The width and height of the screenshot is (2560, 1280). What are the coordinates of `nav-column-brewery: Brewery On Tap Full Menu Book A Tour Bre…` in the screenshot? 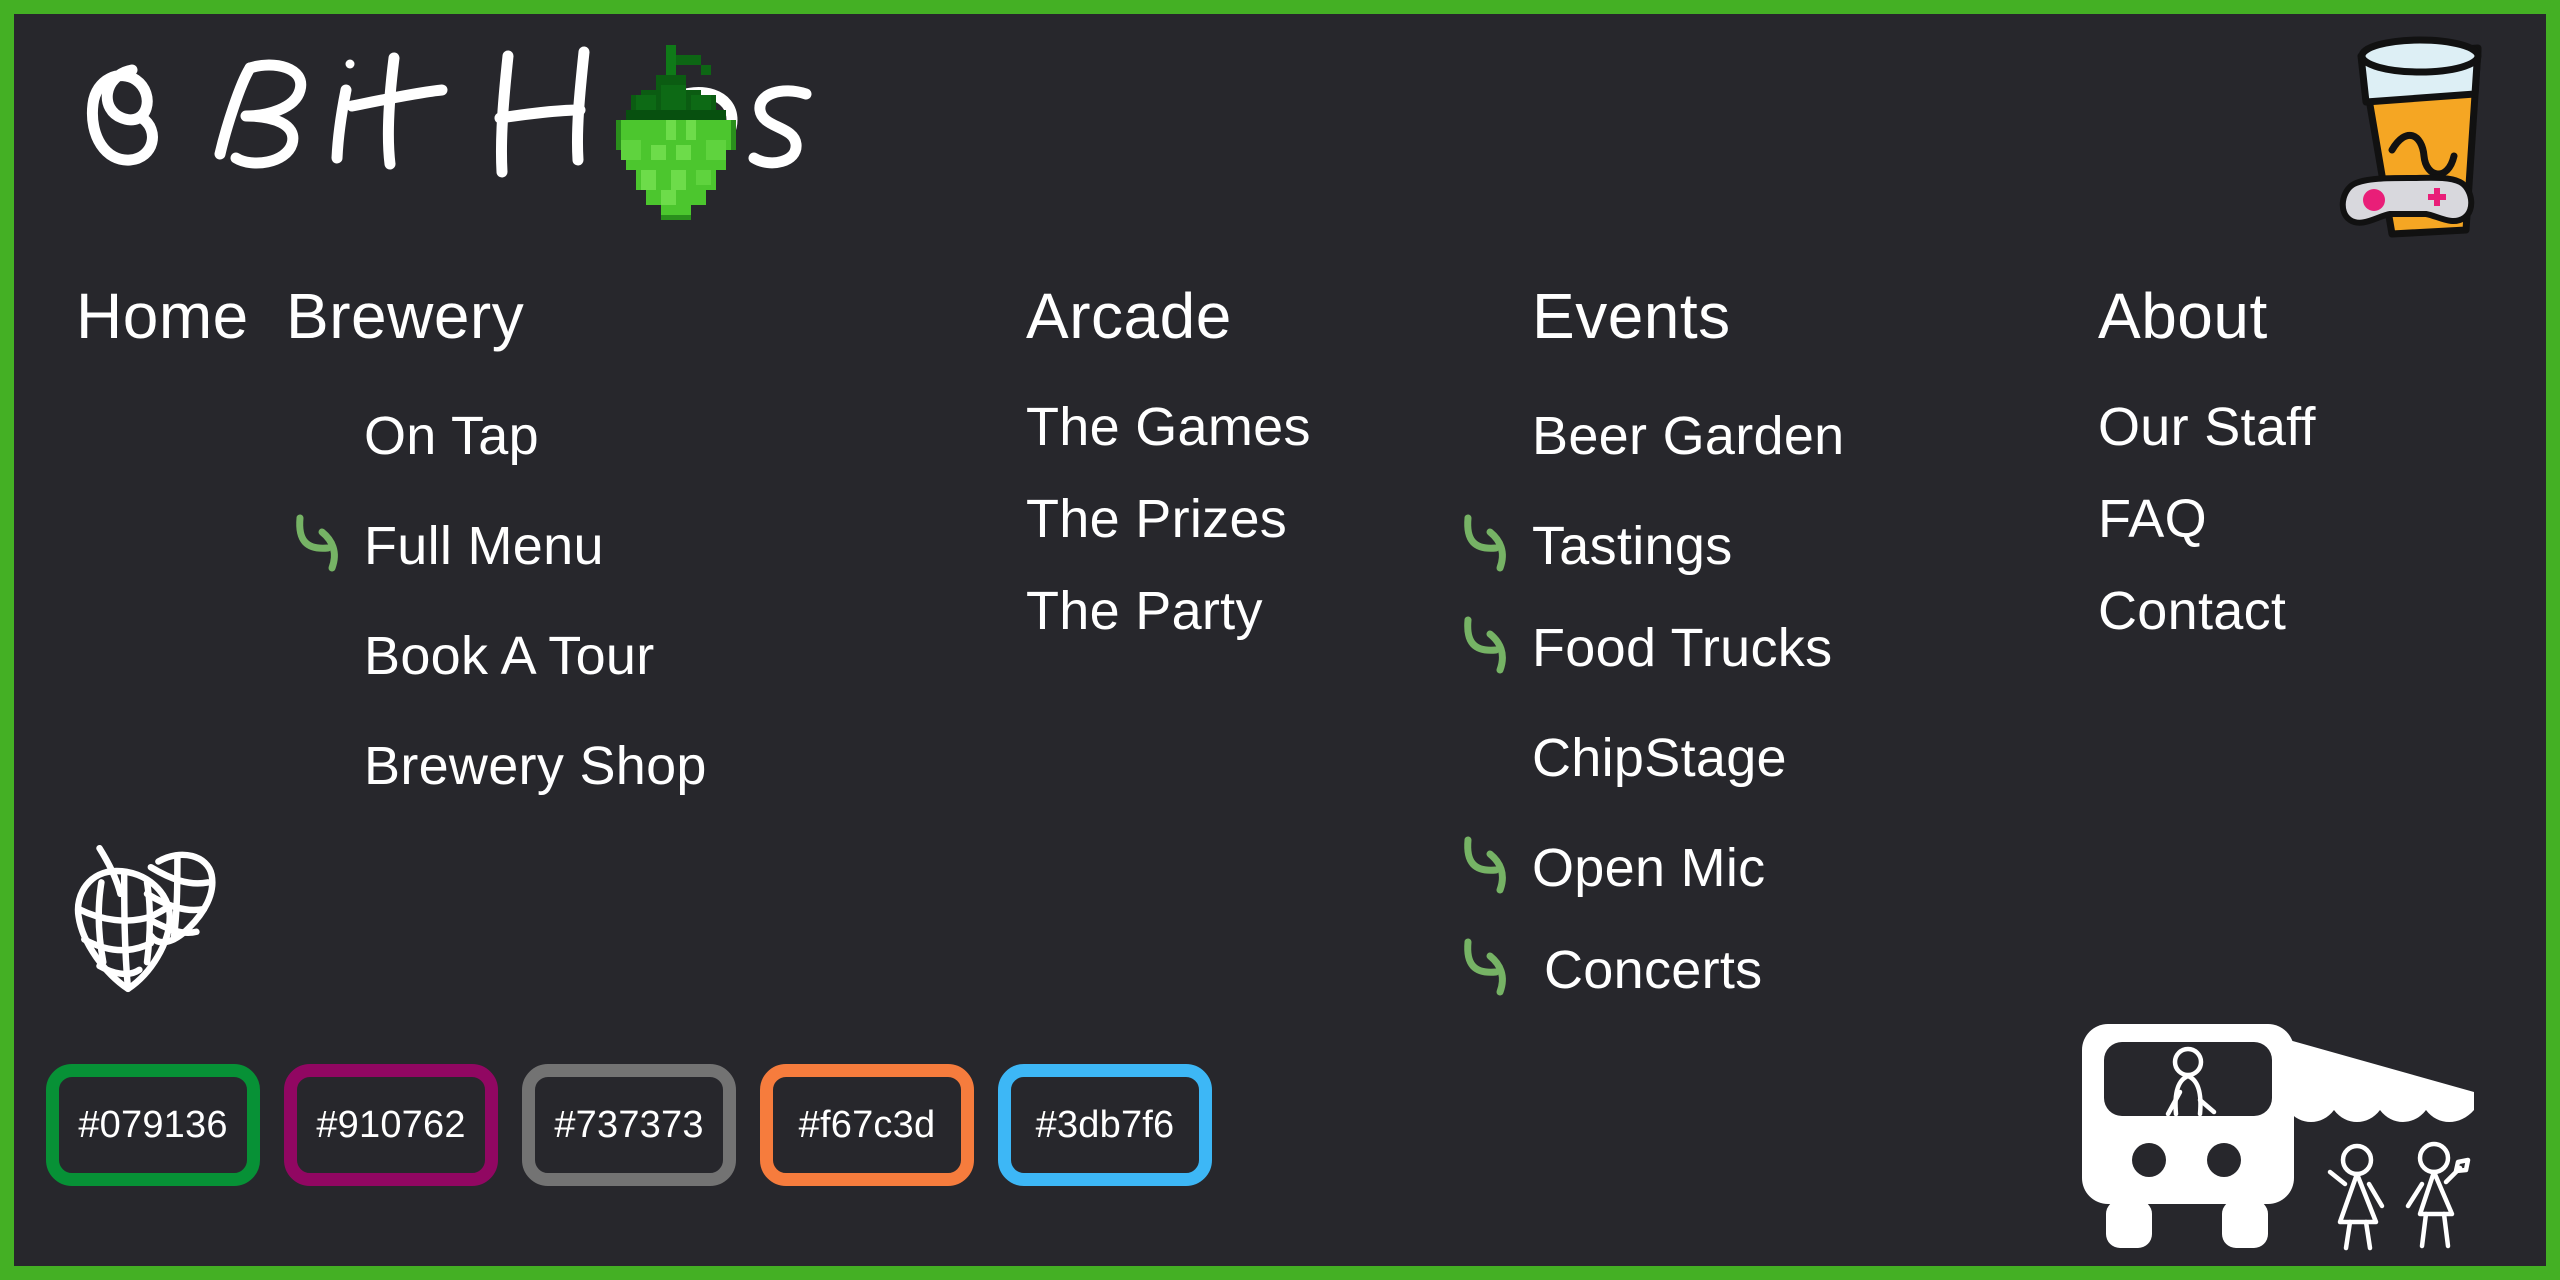 It's located at (496, 543).